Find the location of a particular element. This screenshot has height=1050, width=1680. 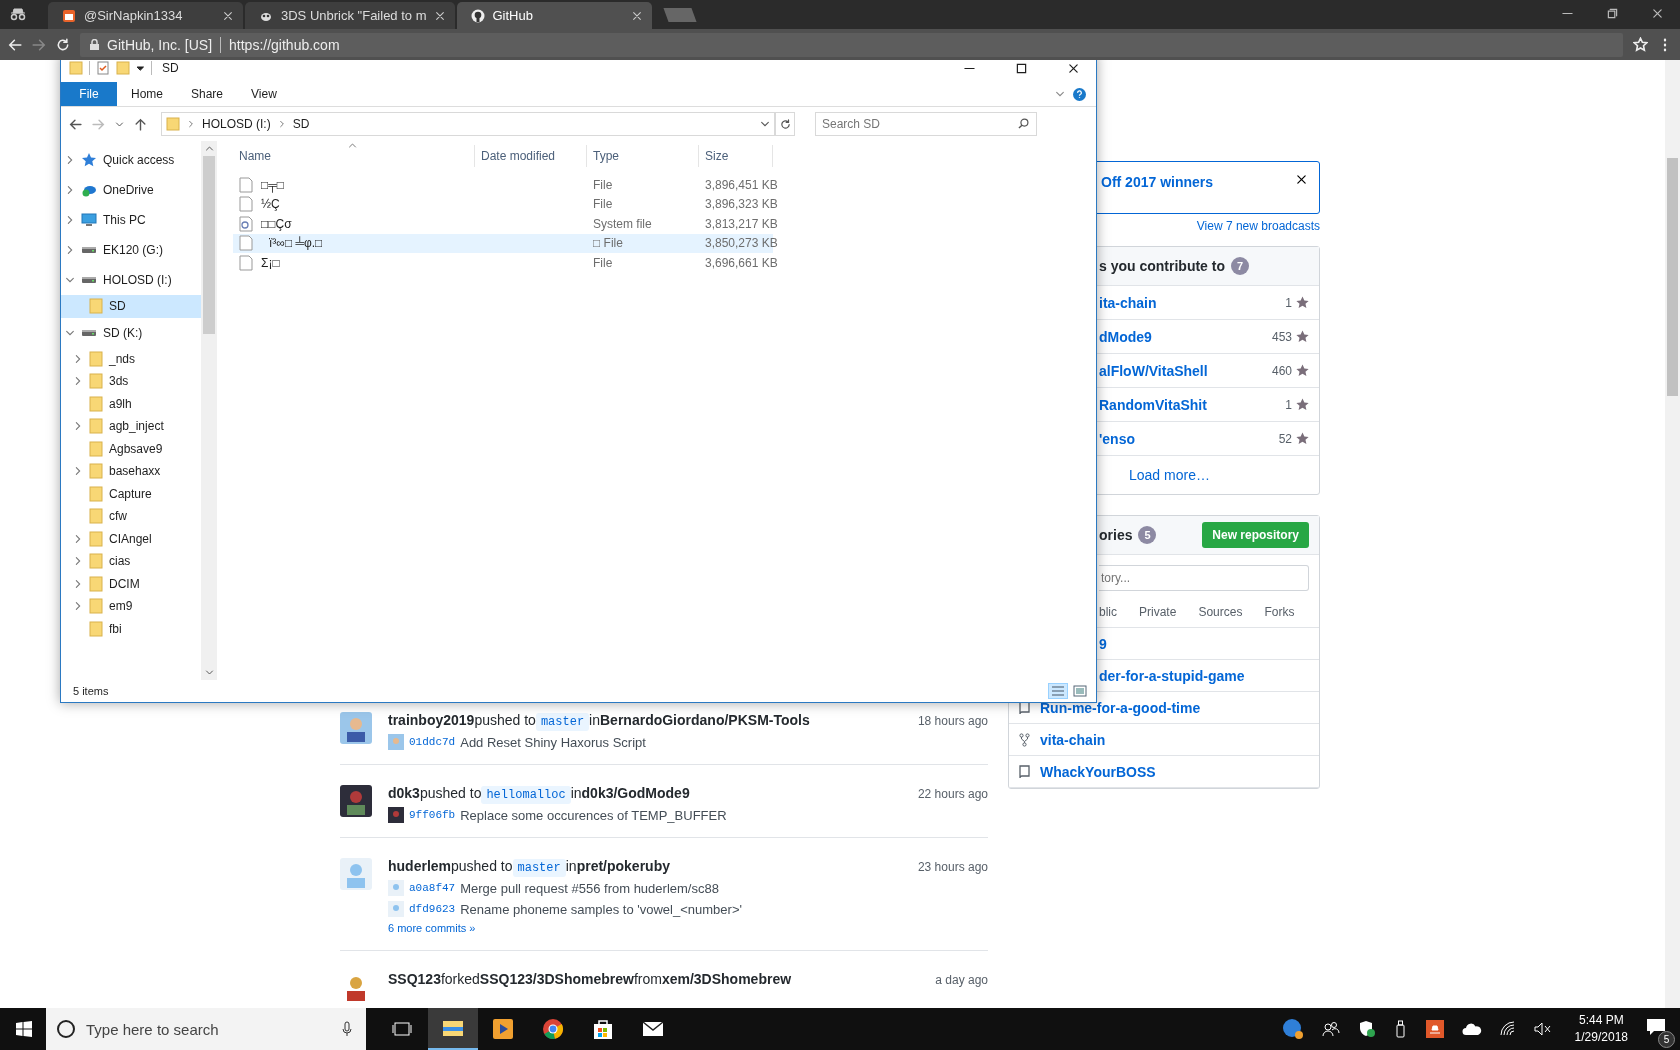

repo-link: der-for-a-stupid-game is located at coordinates (1172, 675).